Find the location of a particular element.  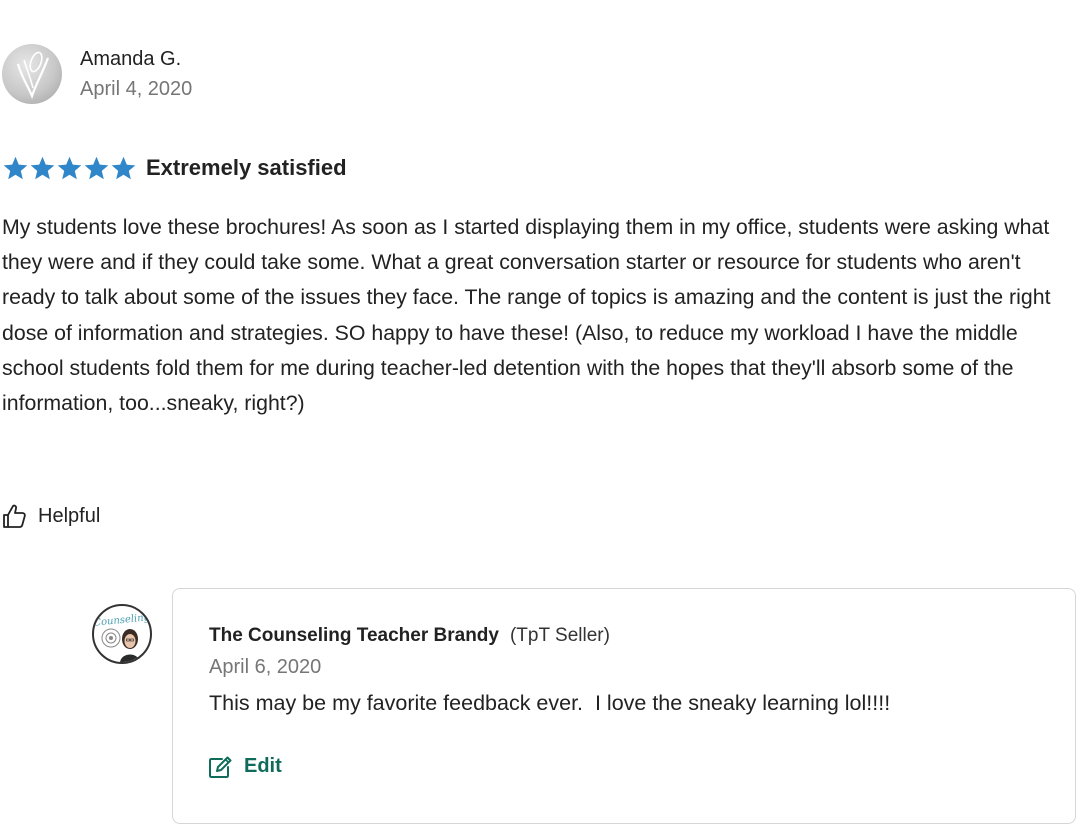

reviewer-name: Amanda G. is located at coordinates (131, 59).